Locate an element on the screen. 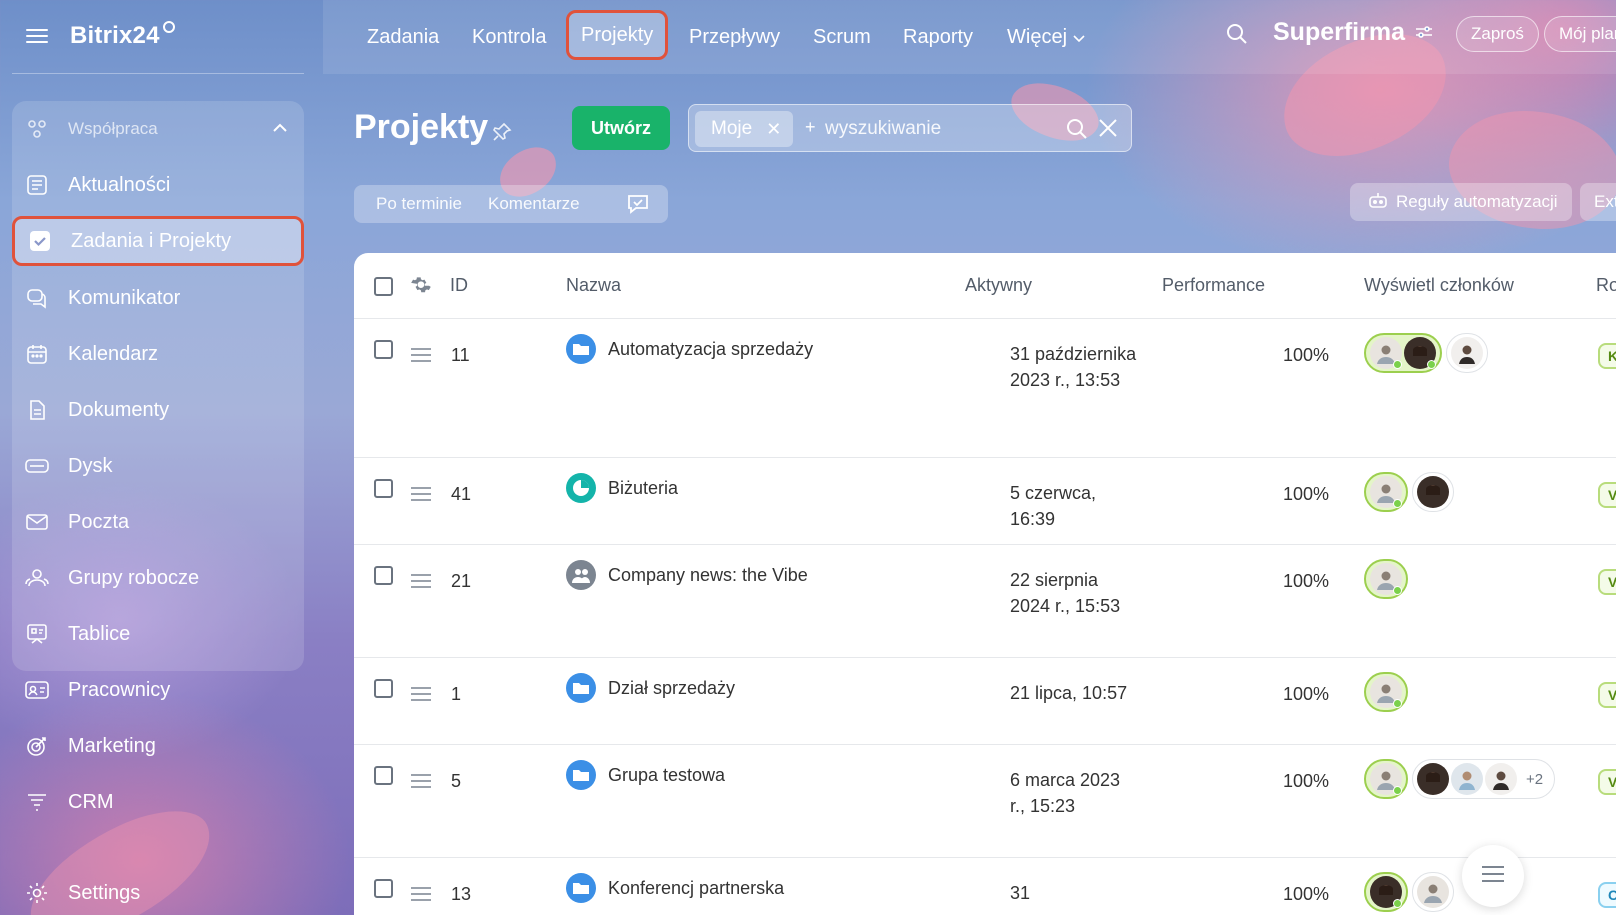  more-members-count: +2 is located at coordinates (1534, 779).